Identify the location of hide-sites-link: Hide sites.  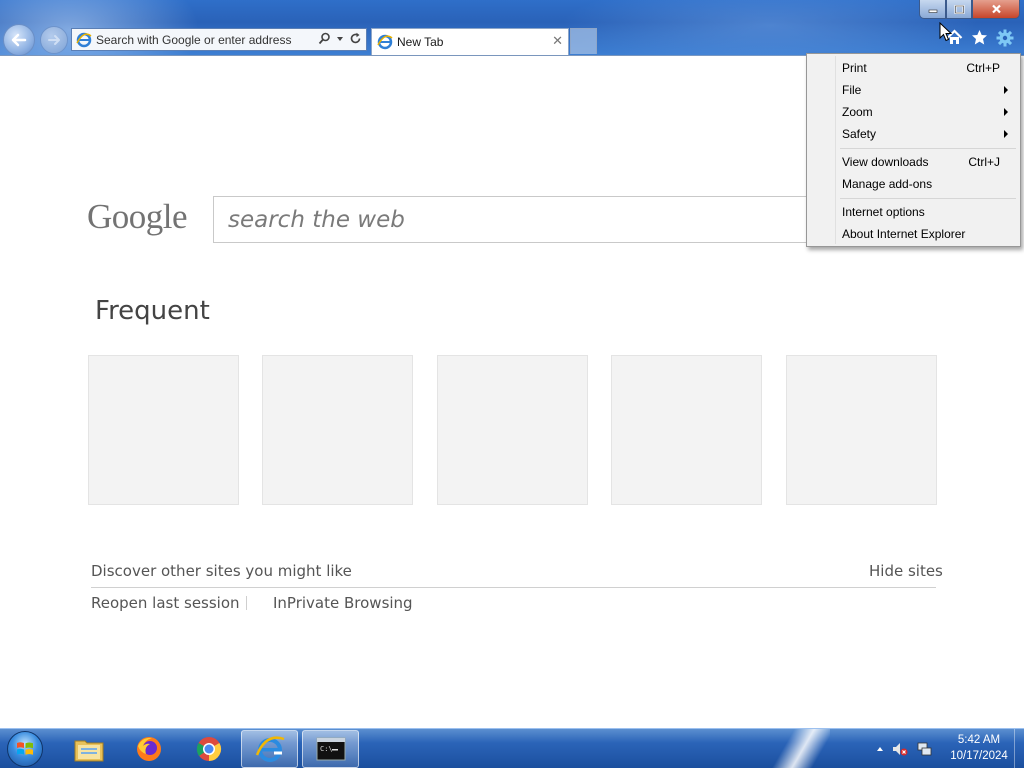
(906, 571).